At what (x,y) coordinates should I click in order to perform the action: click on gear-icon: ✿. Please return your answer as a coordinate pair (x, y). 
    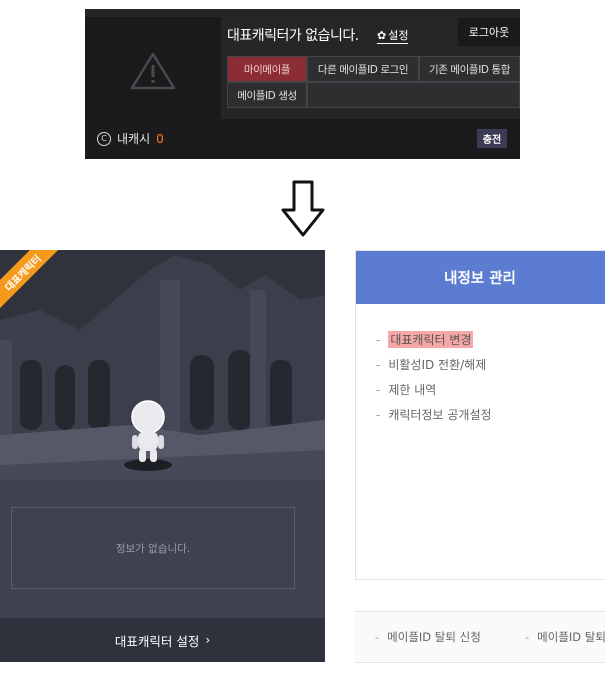
    Looking at the image, I should click on (382, 35).